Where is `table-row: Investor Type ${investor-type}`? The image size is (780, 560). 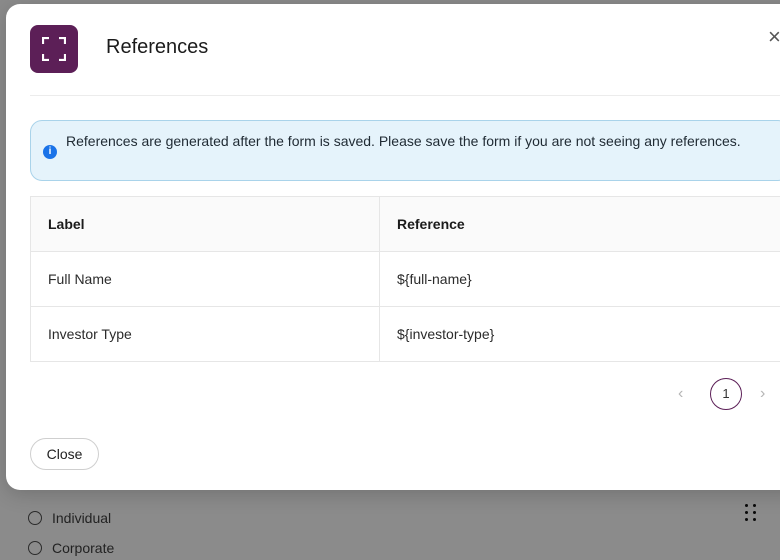 table-row: Investor Type ${investor-type} is located at coordinates (405, 334).